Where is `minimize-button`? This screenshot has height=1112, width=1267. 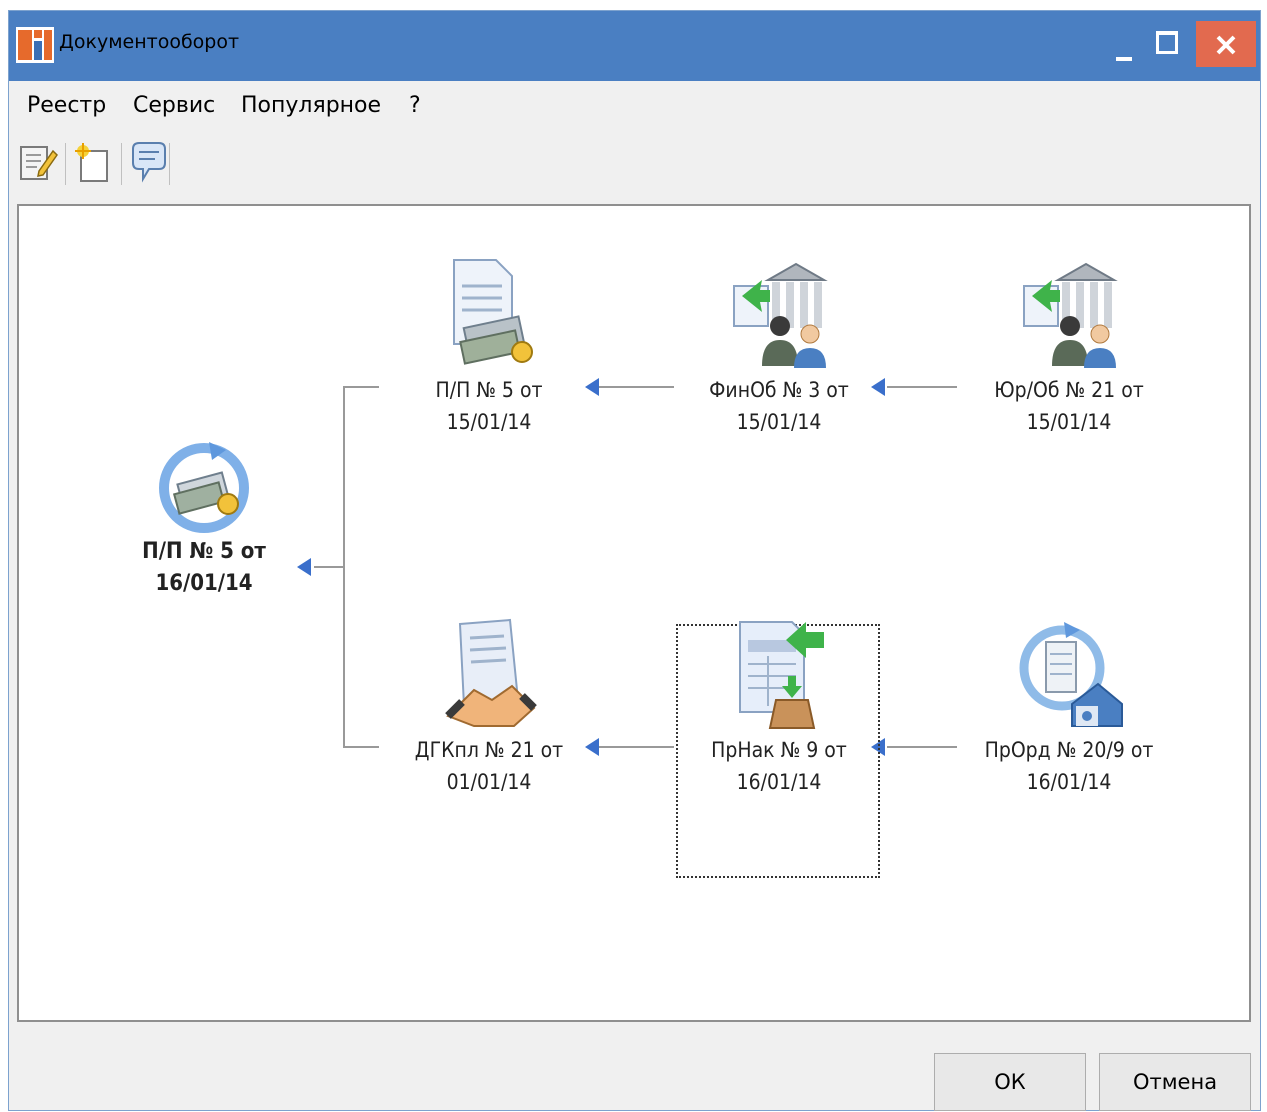
minimize-button is located at coordinates (1125, 44).